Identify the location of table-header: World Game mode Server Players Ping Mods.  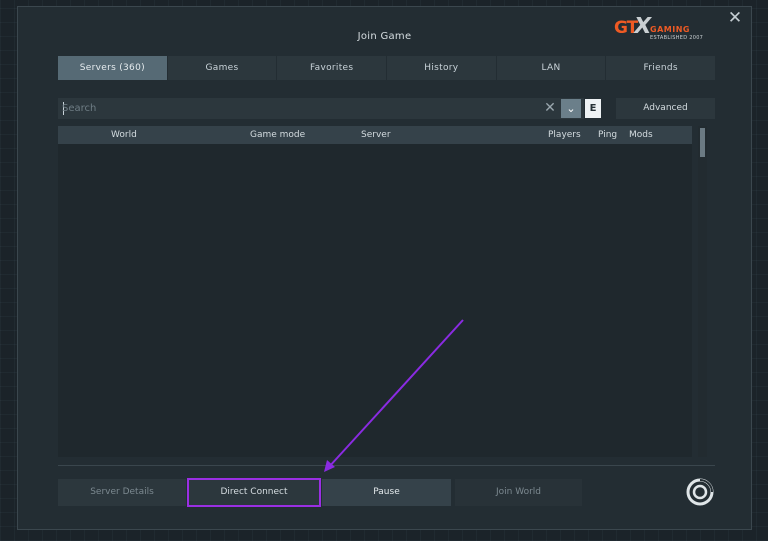
(375, 135).